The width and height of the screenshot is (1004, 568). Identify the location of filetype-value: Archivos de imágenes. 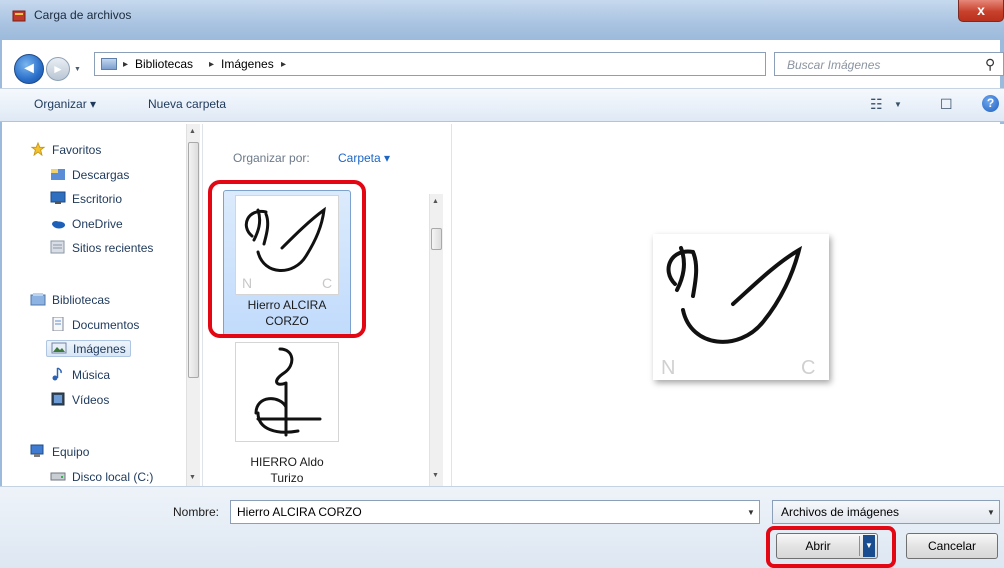
(840, 512).